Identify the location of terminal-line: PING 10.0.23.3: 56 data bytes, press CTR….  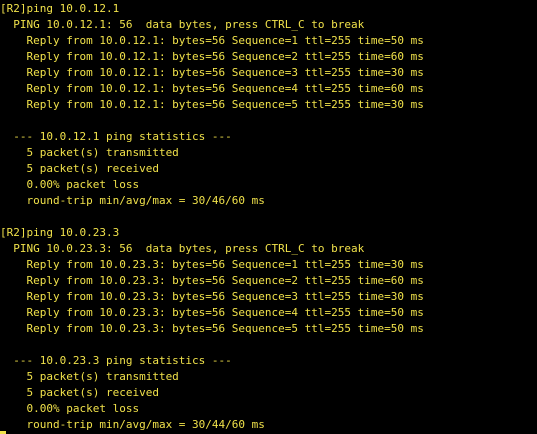
(182, 248).